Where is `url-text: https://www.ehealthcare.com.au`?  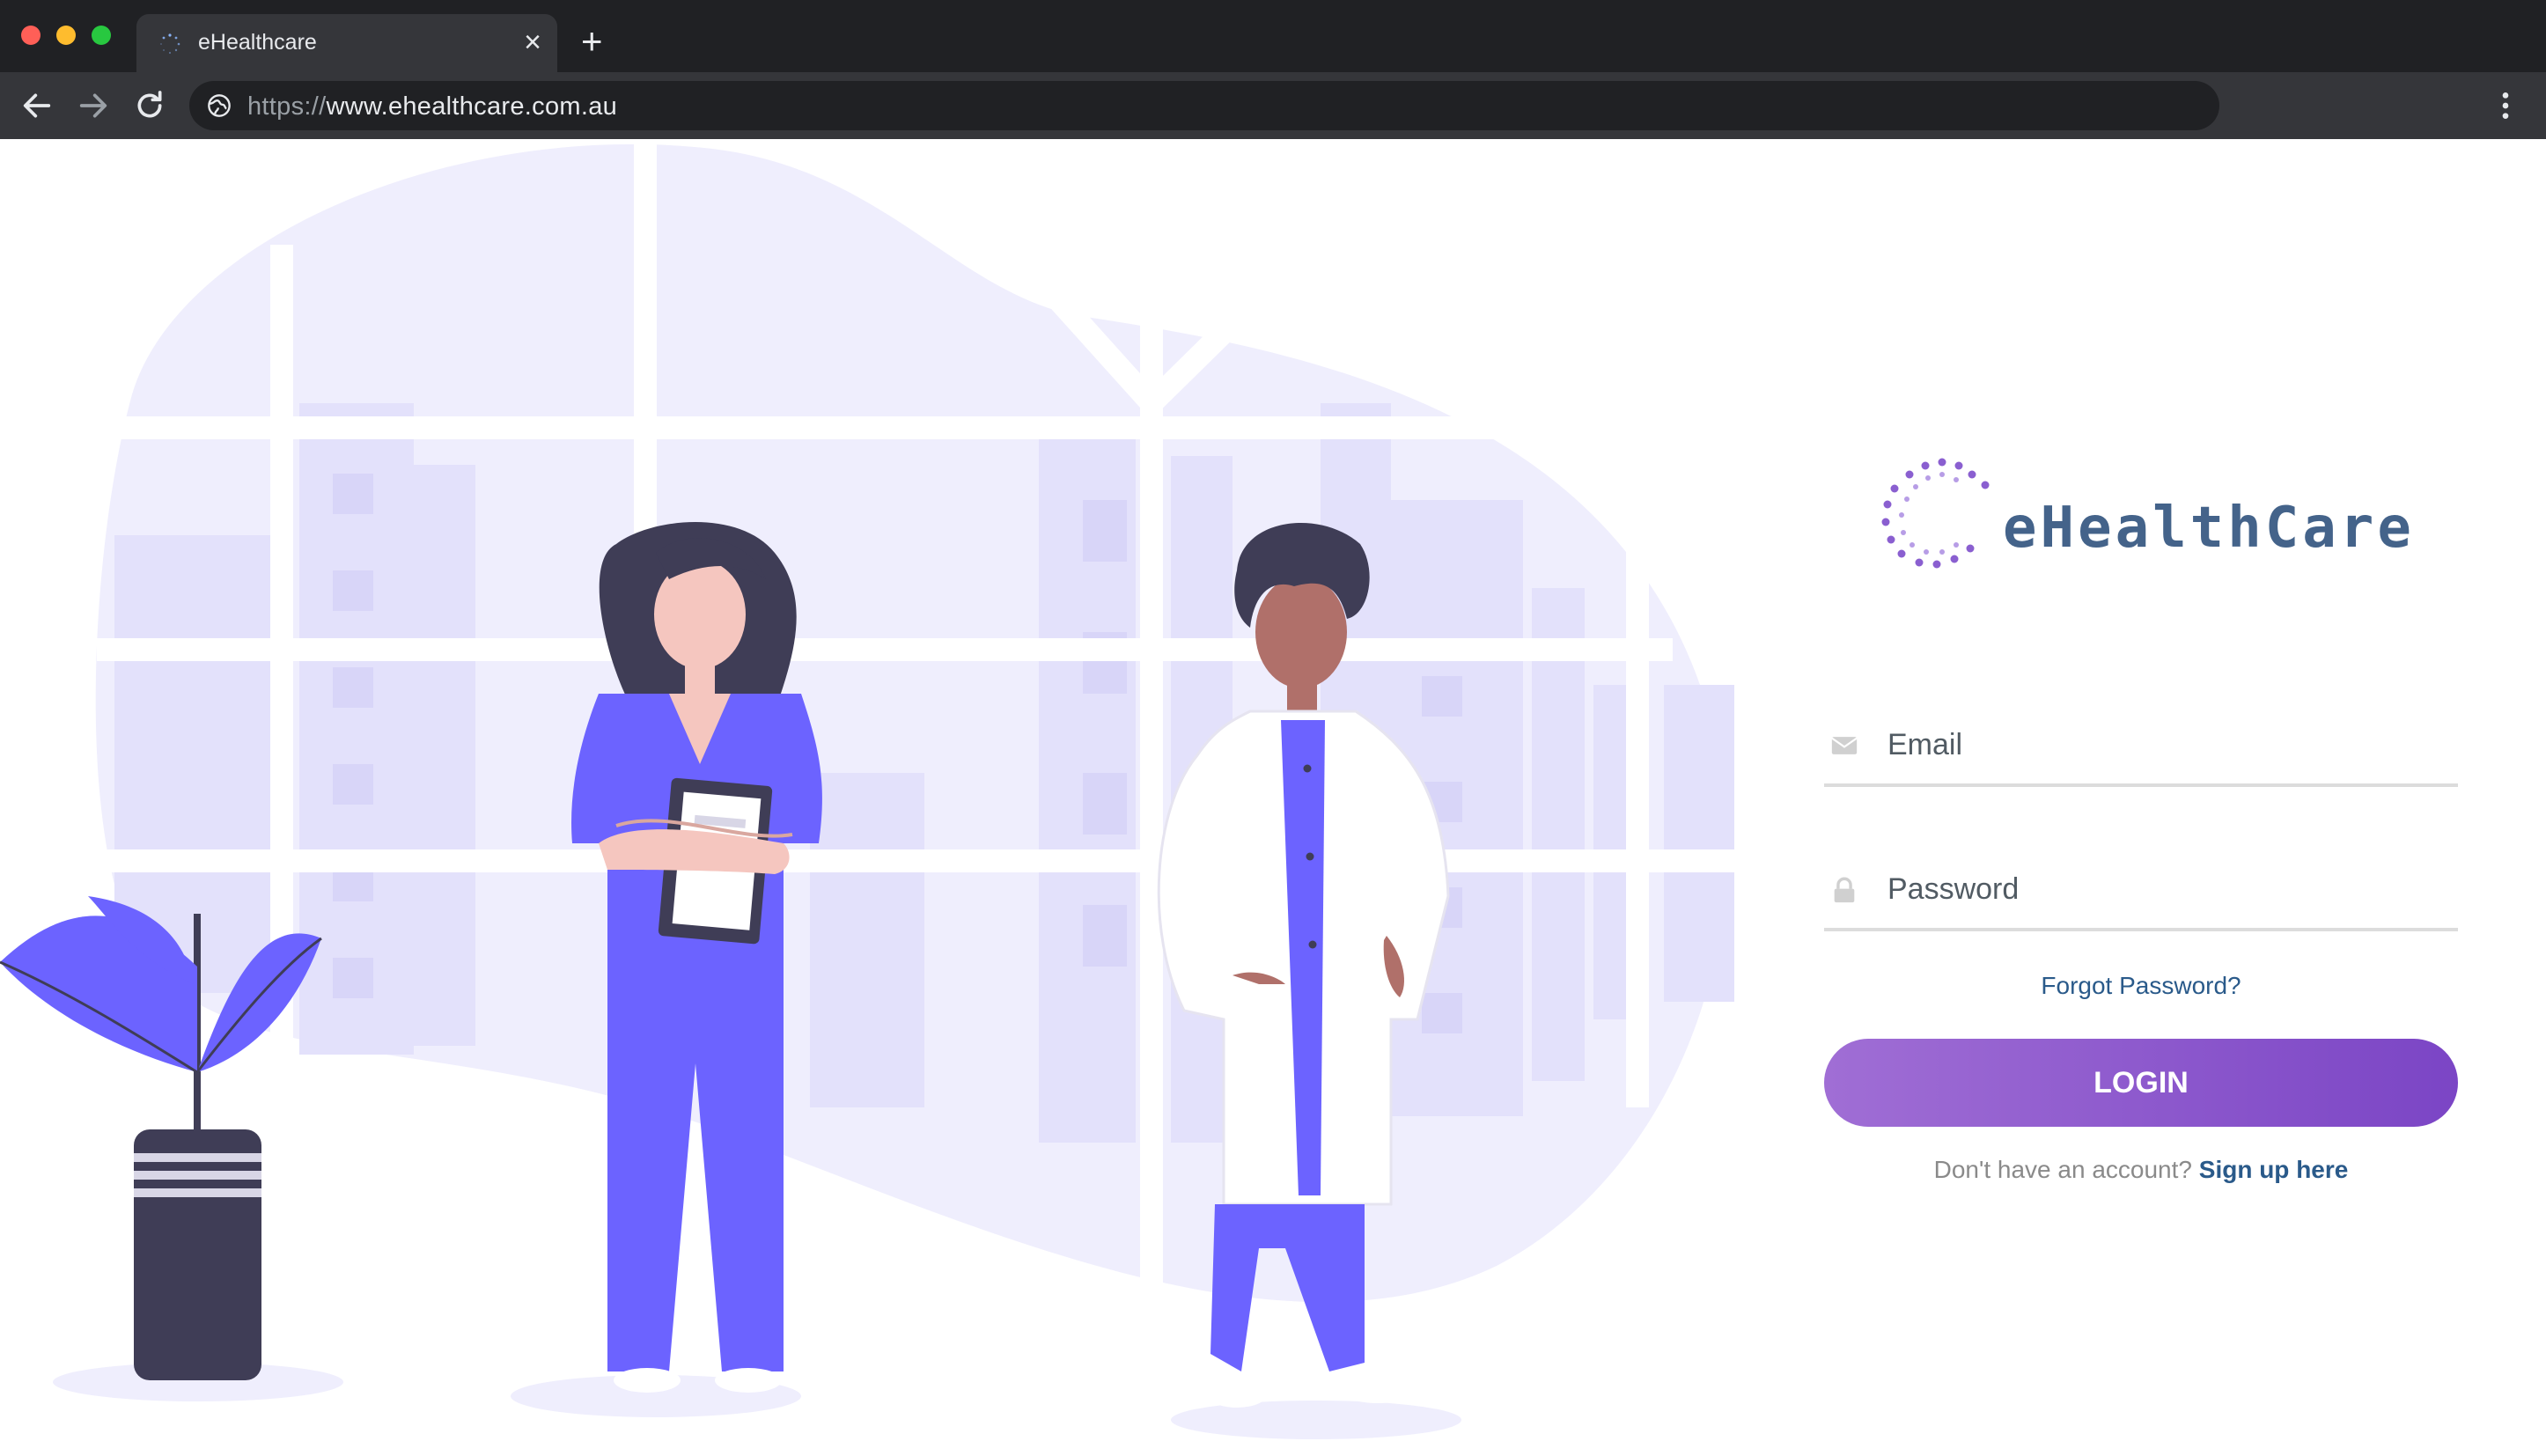 url-text: https://www.ehealthcare.com.au is located at coordinates (432, 106).